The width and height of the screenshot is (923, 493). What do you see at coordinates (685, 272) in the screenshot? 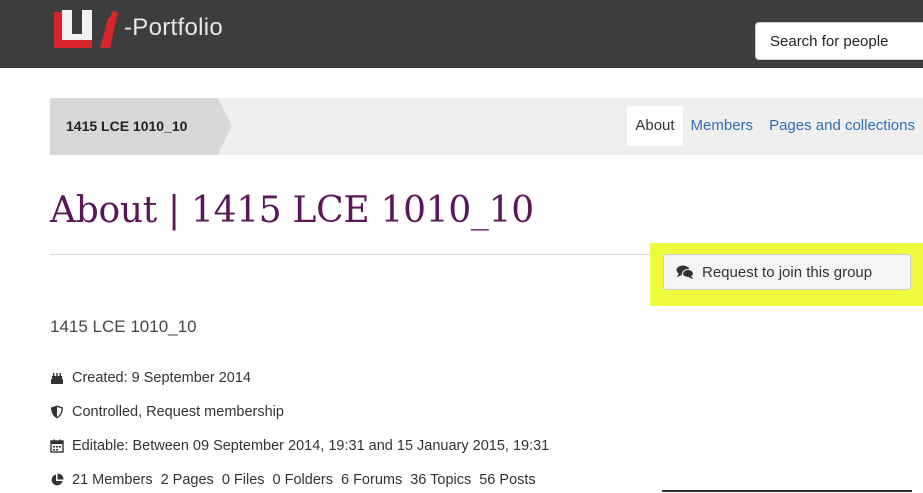
I see `comments-icon` at bounding box center [685, 272].